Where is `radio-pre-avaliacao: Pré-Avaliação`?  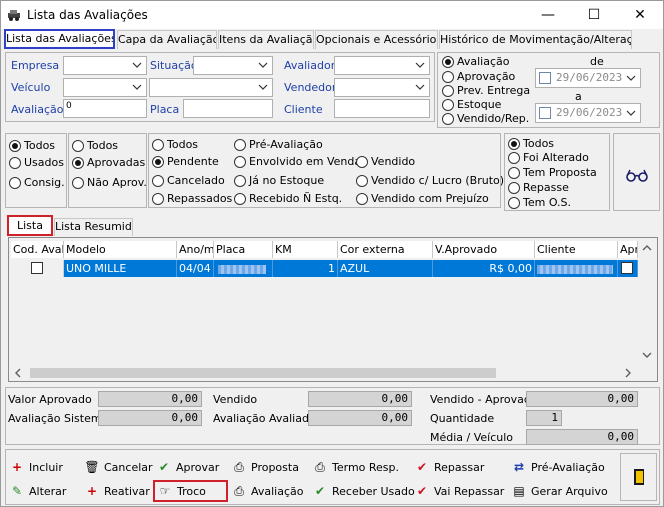
radio-pre-avaliacao: Pré-Avaliação is located at coordinates (278, 144).